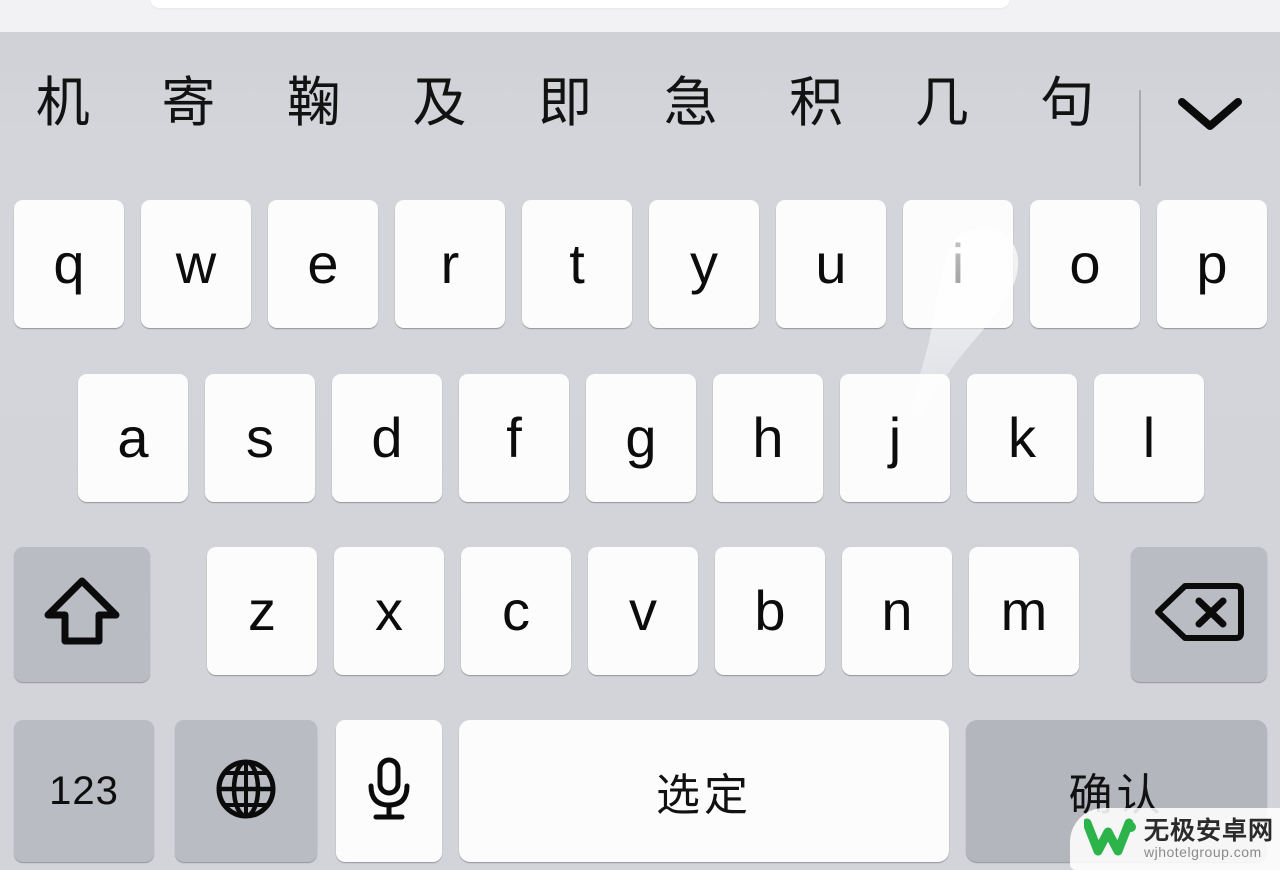 This screenshot has width=1280, height=870. Describe the element at coordinates (1209, 830) in the screenshot. I see `watermark-title: 无极安卓网` at that location.